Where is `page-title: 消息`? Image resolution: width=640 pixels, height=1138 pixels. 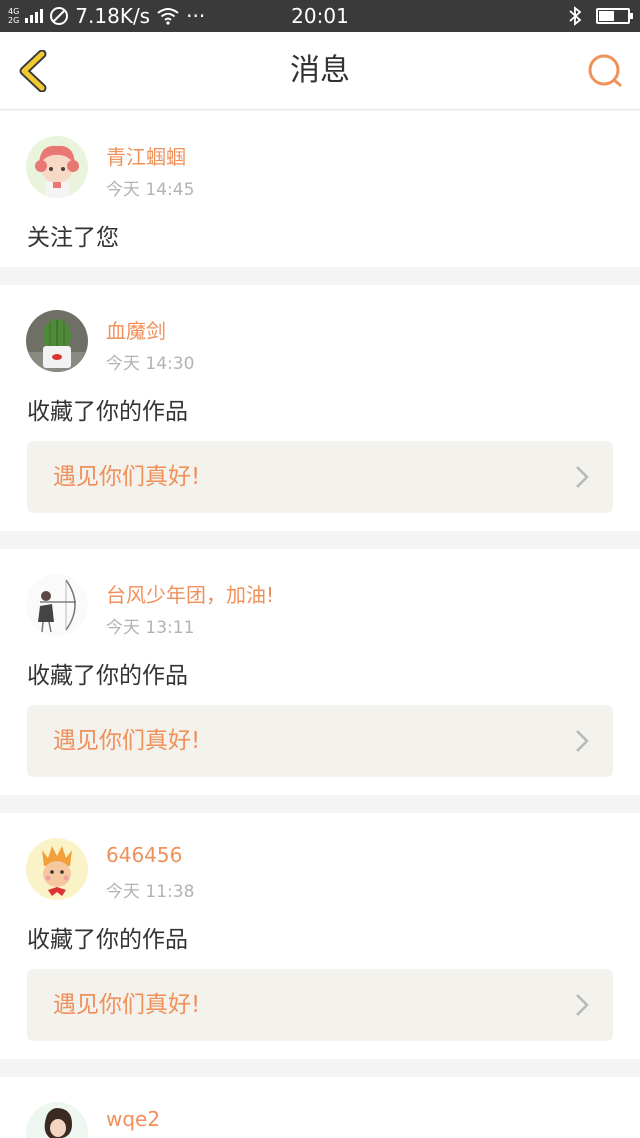 page-title: 消息 is located at coordinates (320, 70).